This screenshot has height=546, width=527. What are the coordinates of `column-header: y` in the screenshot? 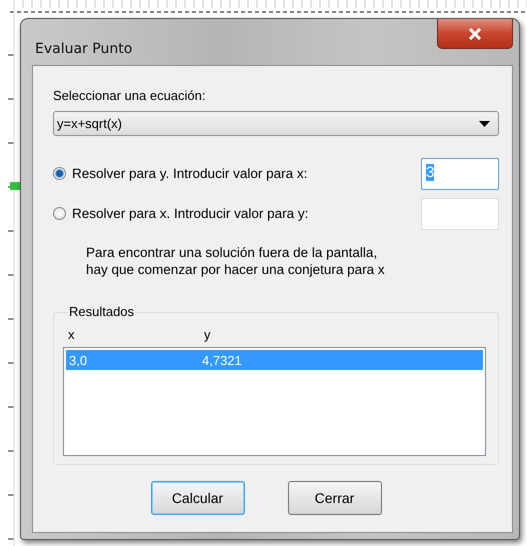 It's located at (208, 335).